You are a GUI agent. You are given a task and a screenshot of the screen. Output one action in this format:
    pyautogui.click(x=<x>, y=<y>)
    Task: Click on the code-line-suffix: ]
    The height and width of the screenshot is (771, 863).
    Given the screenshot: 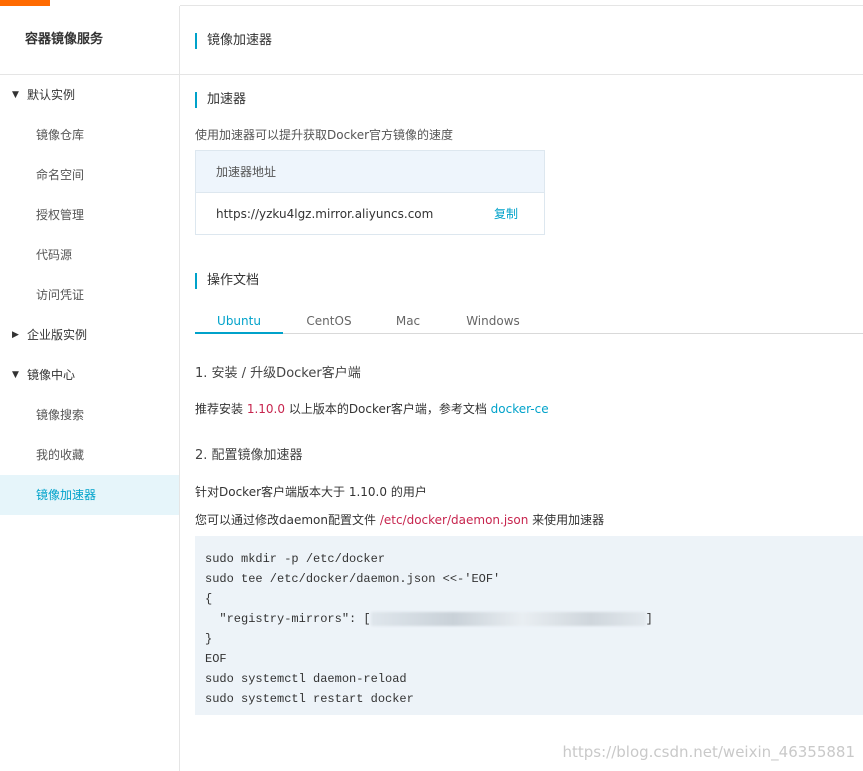 What is the action you would take?
    pyautogui.click(x=649, y=619)
    